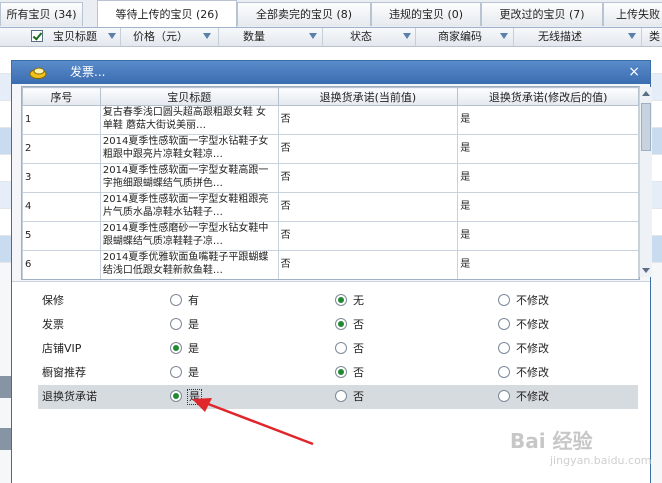  What do you see at coordinates (53, 300) in the screenshot?
I see `option-label: 保修` at bounding box center [53, 300].